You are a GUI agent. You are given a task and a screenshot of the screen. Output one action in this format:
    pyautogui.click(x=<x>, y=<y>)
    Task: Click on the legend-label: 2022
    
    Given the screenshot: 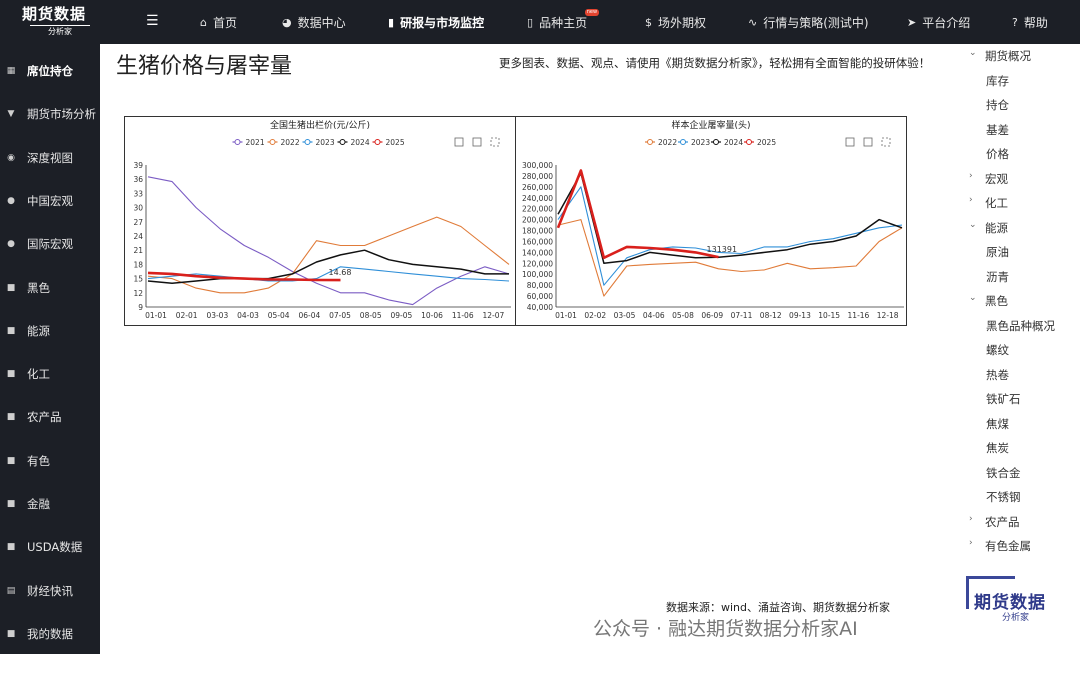 What is the action you would take?
    pyautogui.click(x=290, y=142)
    